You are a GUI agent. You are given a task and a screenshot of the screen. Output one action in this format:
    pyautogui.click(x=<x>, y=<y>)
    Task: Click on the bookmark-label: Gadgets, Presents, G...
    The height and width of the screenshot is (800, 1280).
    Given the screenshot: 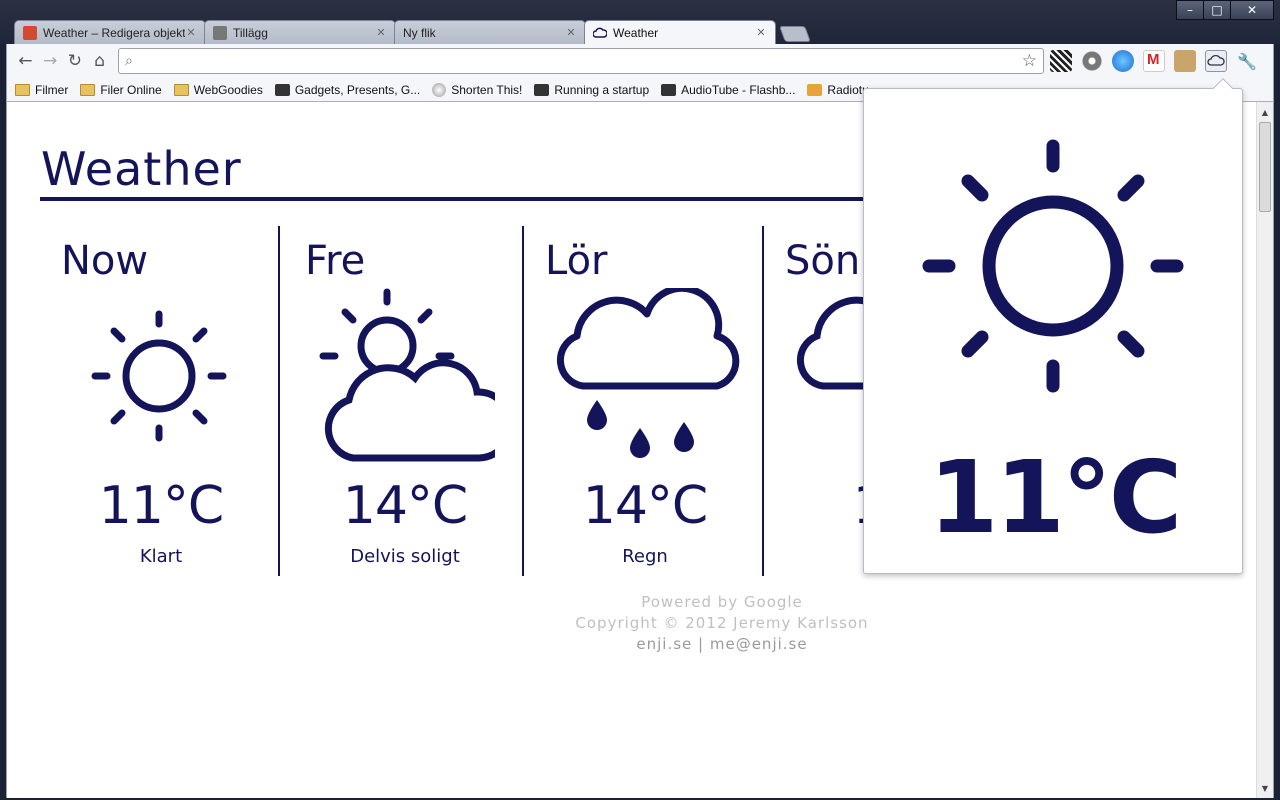 What is the action you would take?
    pyautogui.click(x=357, y=89)
    